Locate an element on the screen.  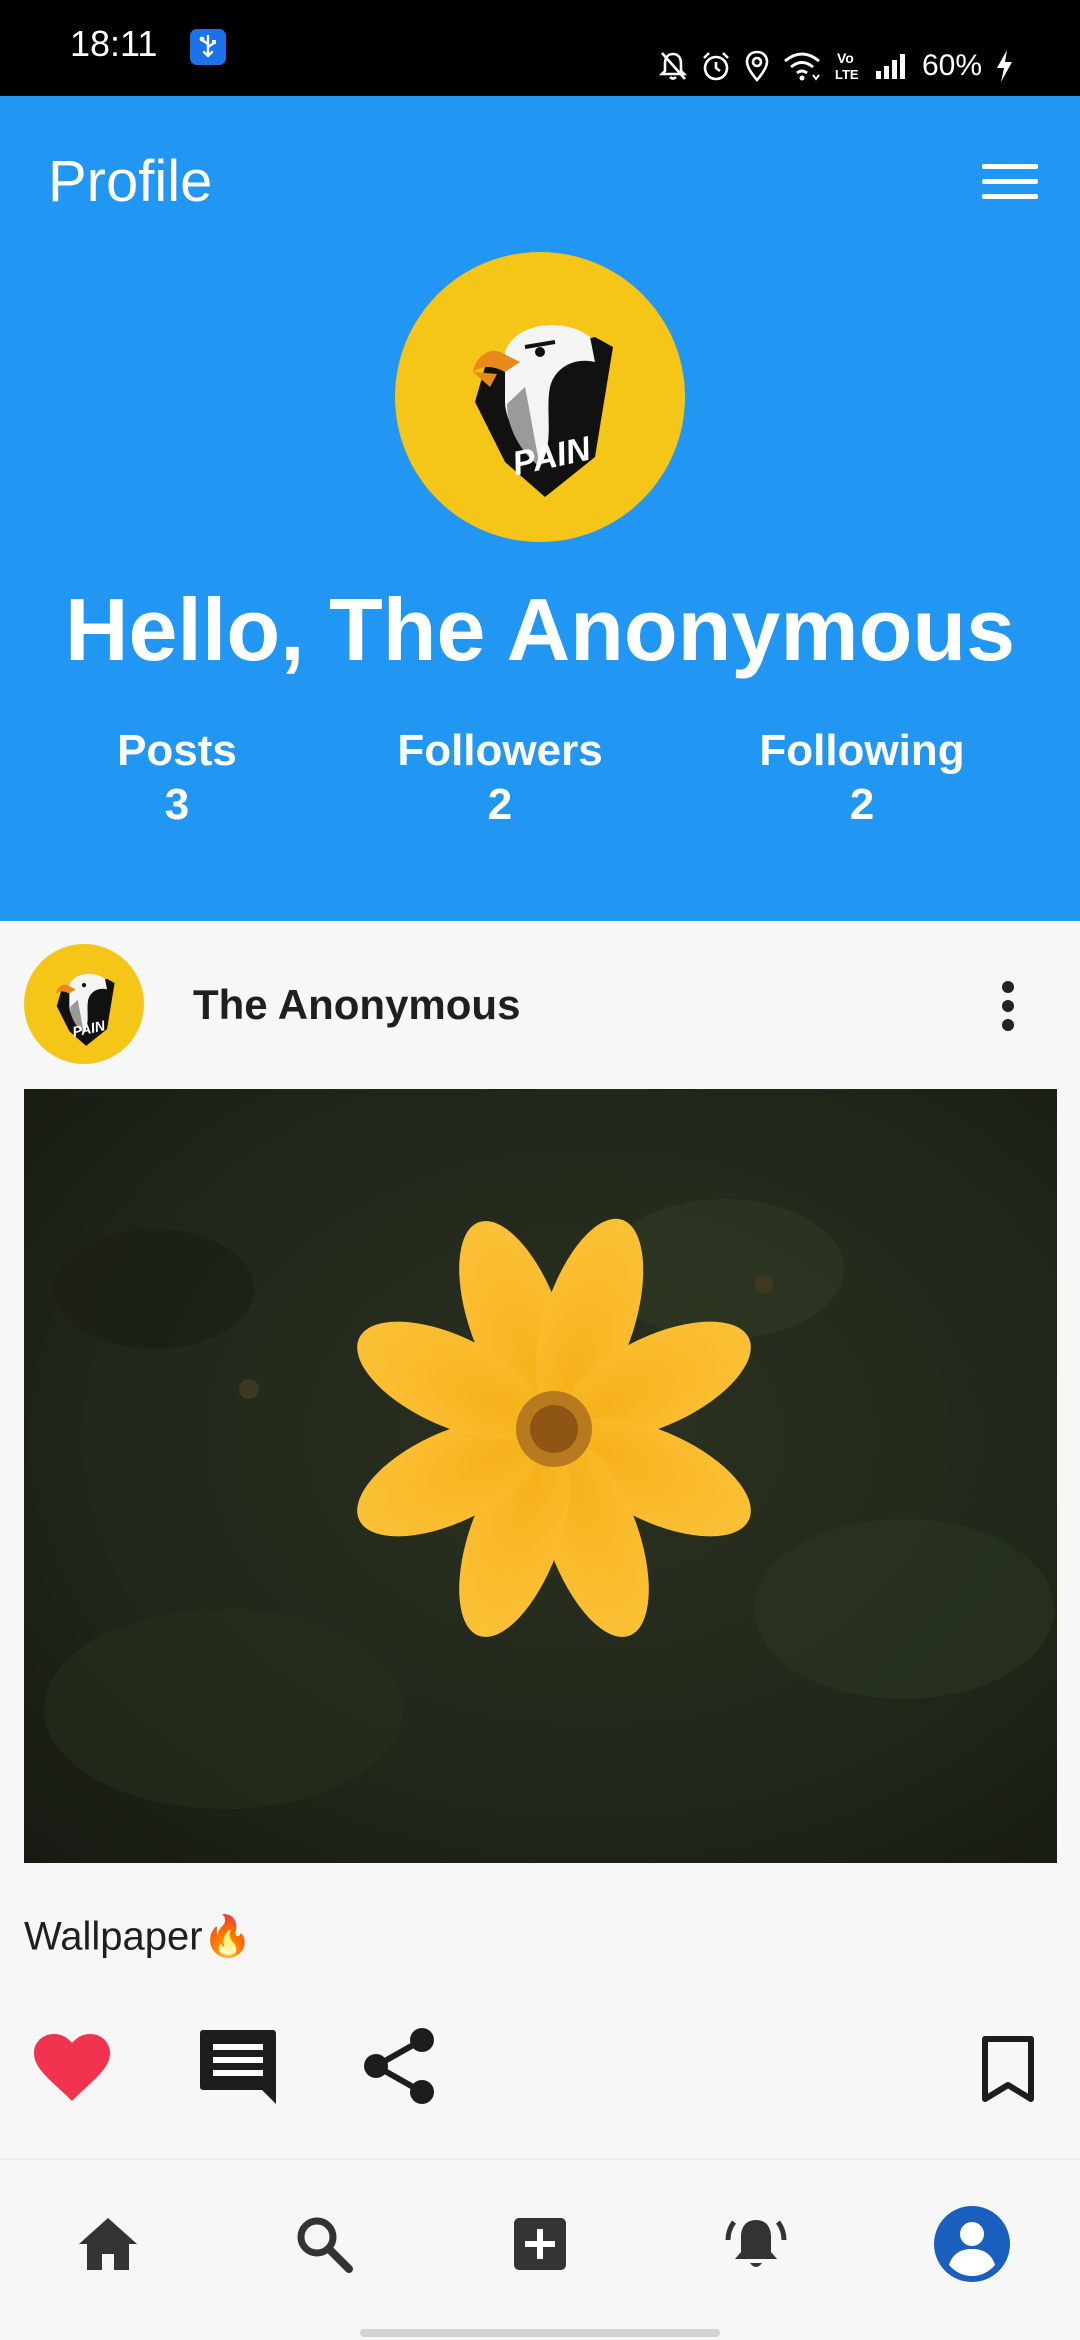
add-post-icon is located at coordinates (540, 2244).